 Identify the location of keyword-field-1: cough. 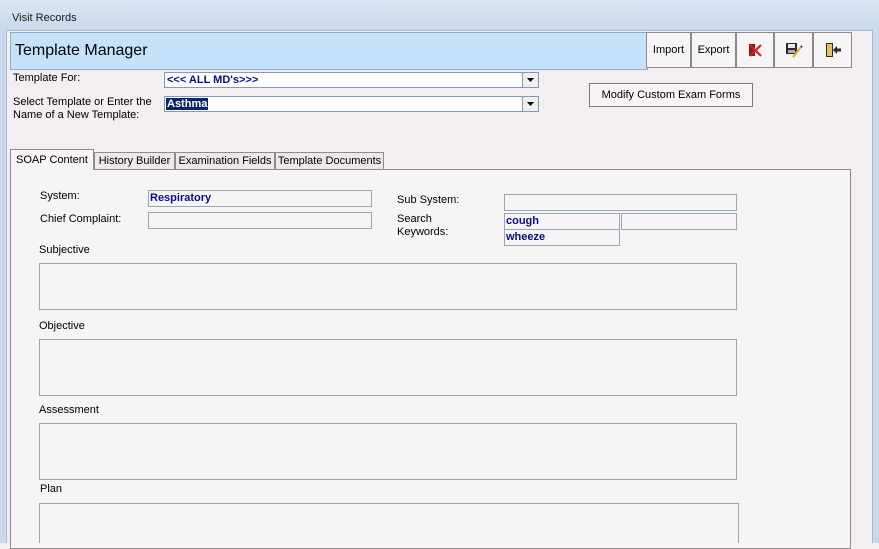
(562, 221).